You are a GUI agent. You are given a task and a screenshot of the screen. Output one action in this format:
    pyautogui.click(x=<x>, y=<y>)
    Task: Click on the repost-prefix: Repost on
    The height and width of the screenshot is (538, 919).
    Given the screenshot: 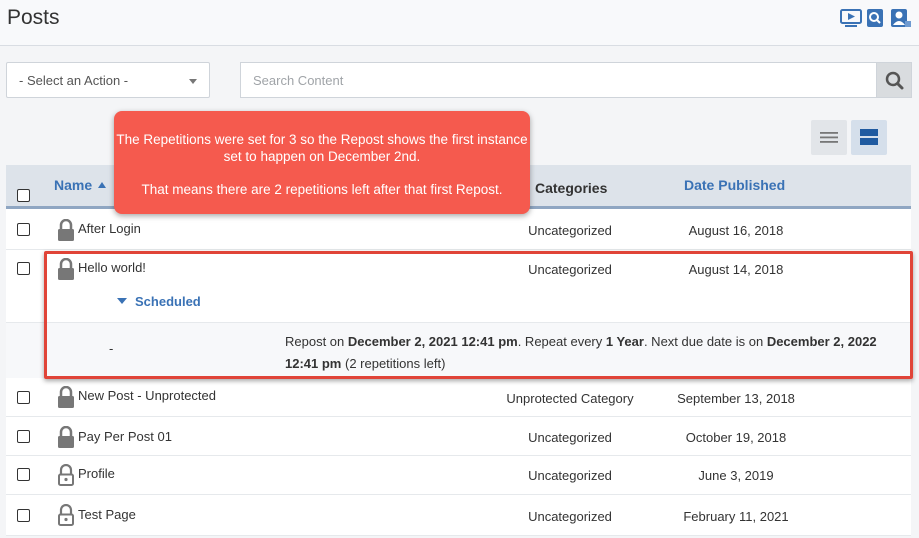 What is the action you would take?
    pyautogui.click(x=316, y=341)
    